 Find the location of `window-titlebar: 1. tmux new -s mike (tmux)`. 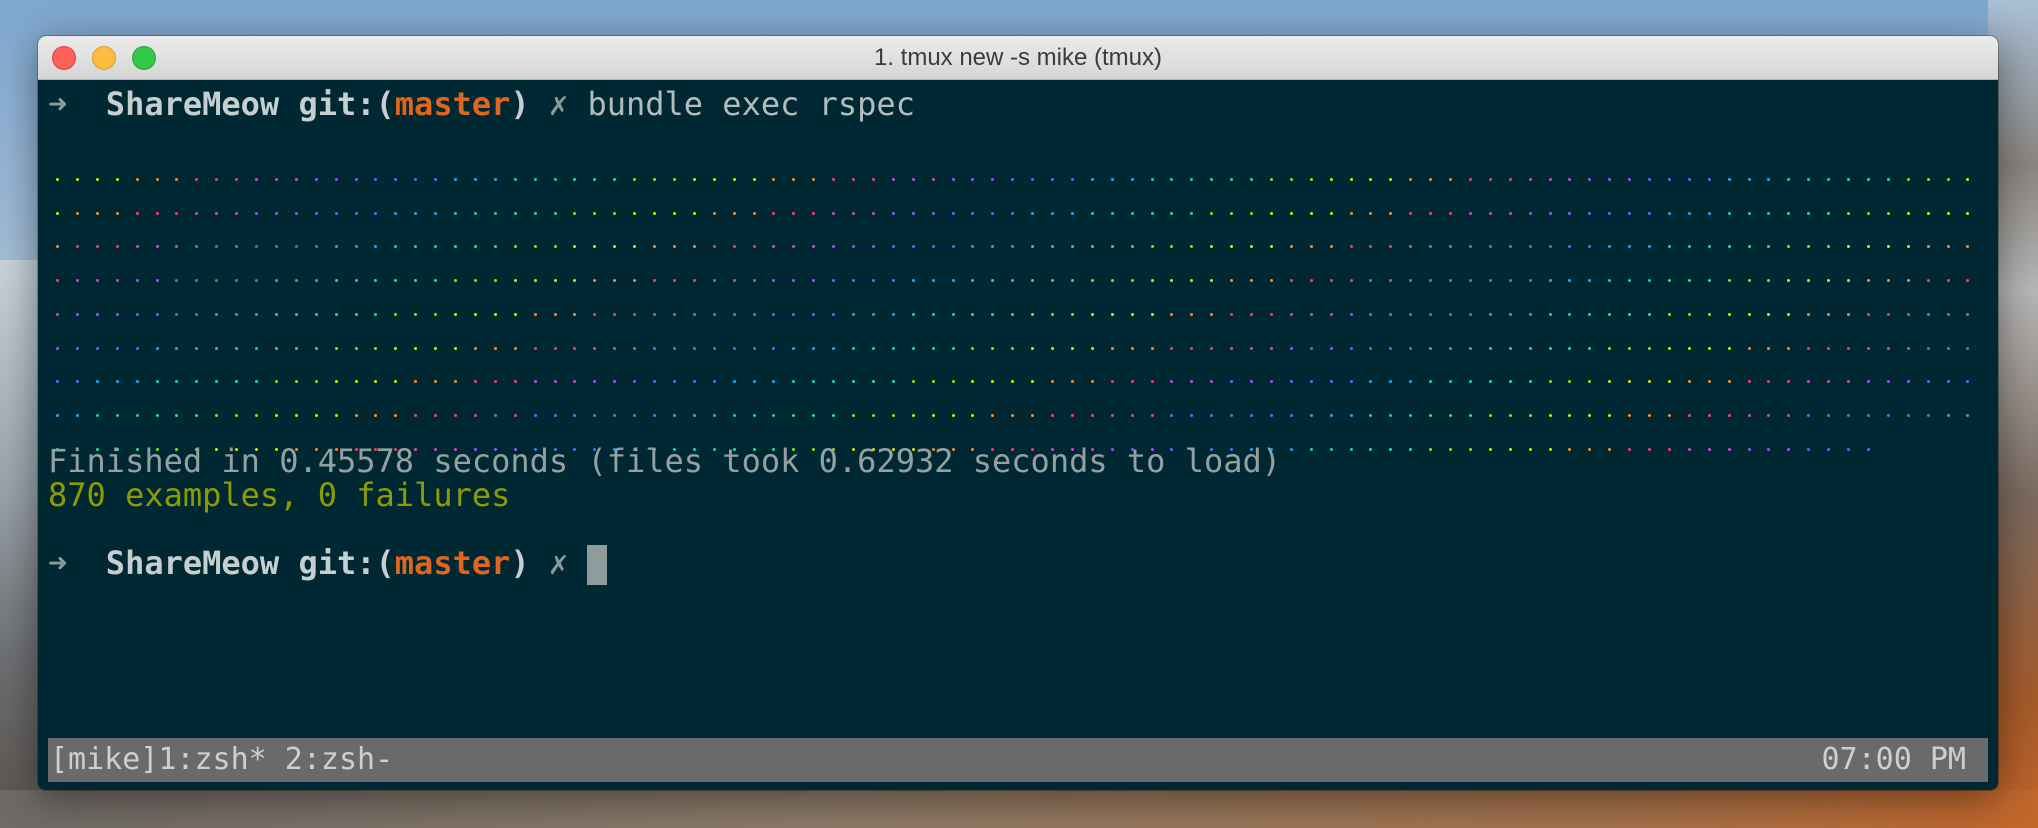

window-titlebar: 1. tmux new -s mike (tmux) is located at coordinates (1018, 58).